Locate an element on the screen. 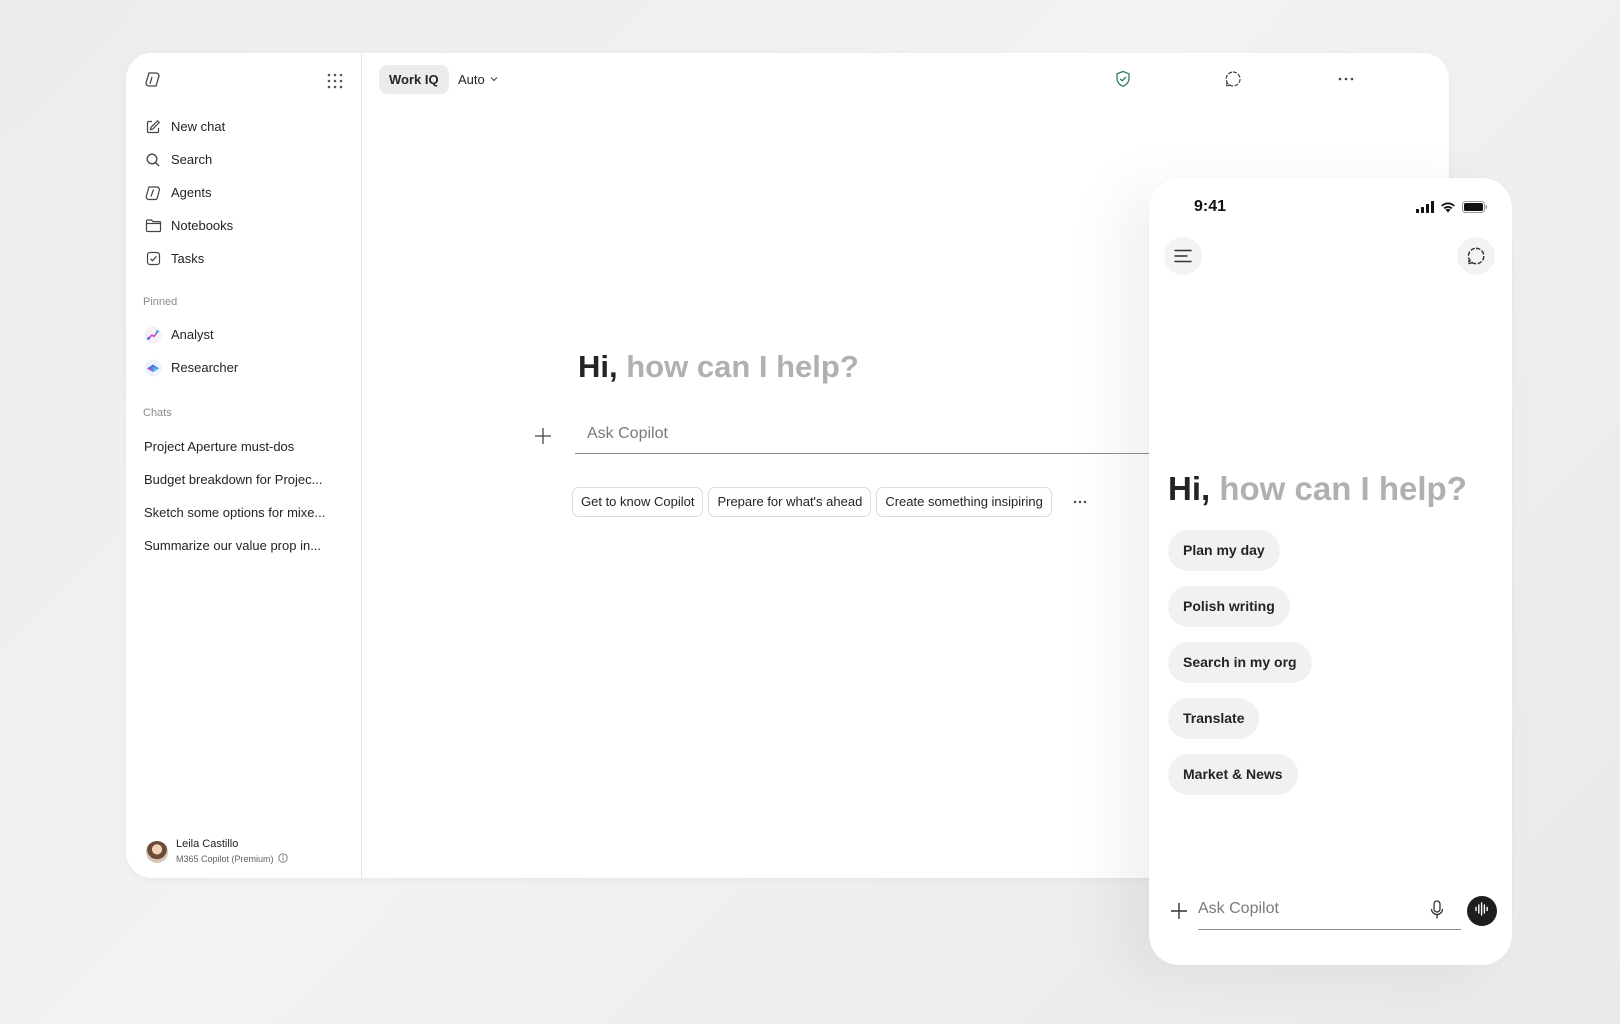 The width and height of the screenshot is (1620, 1024). chats-section-label: Chats is located at coordinates (157, 413).